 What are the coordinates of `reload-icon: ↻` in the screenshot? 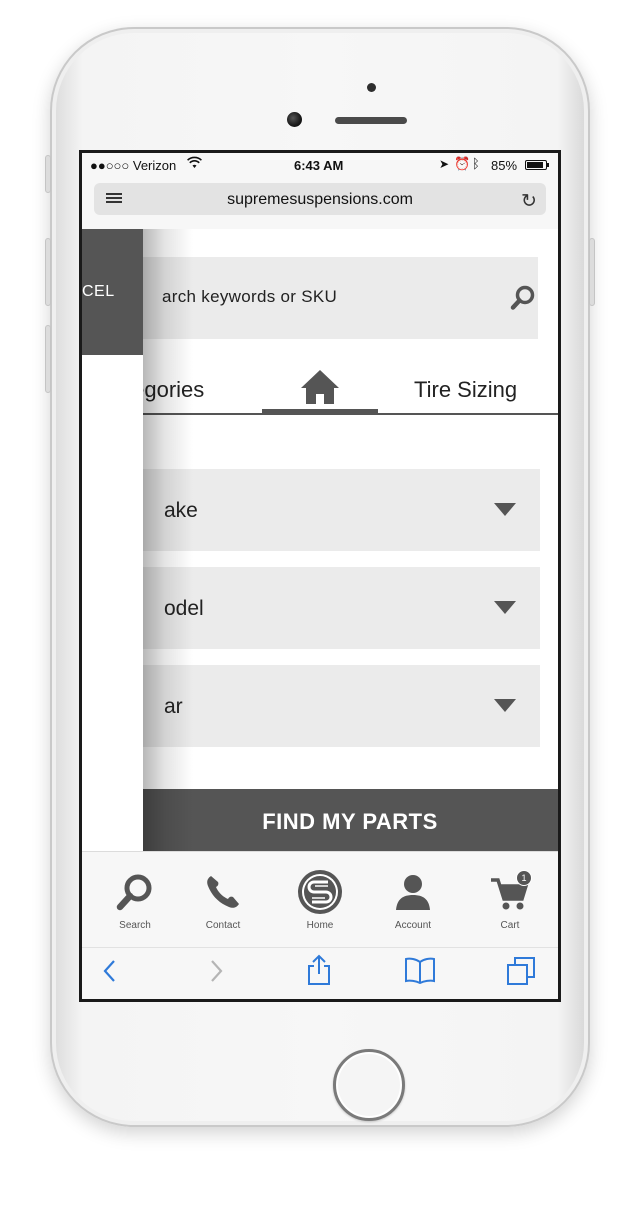 It's located at (529, 201).